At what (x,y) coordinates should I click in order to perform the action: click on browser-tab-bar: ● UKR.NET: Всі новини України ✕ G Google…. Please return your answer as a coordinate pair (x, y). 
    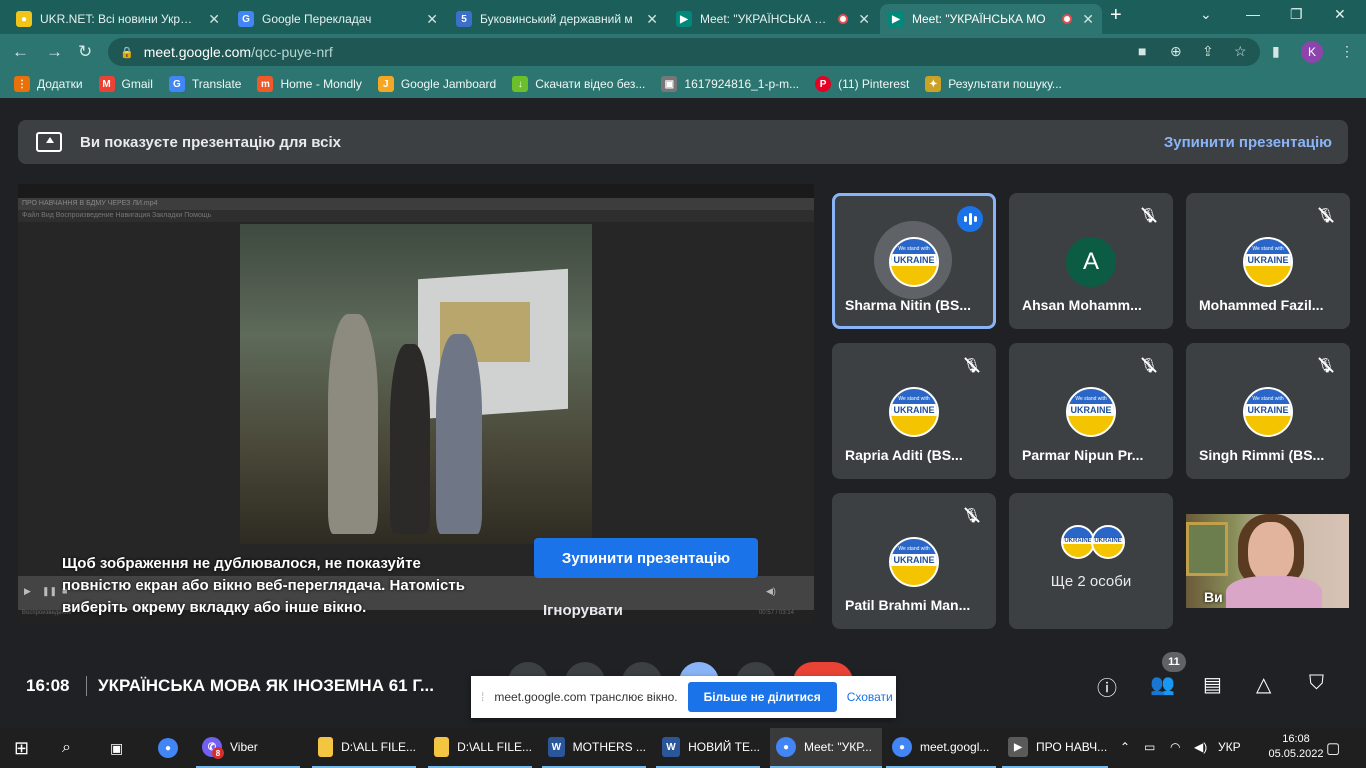
    Looking at the image, I should click on (683, 17).